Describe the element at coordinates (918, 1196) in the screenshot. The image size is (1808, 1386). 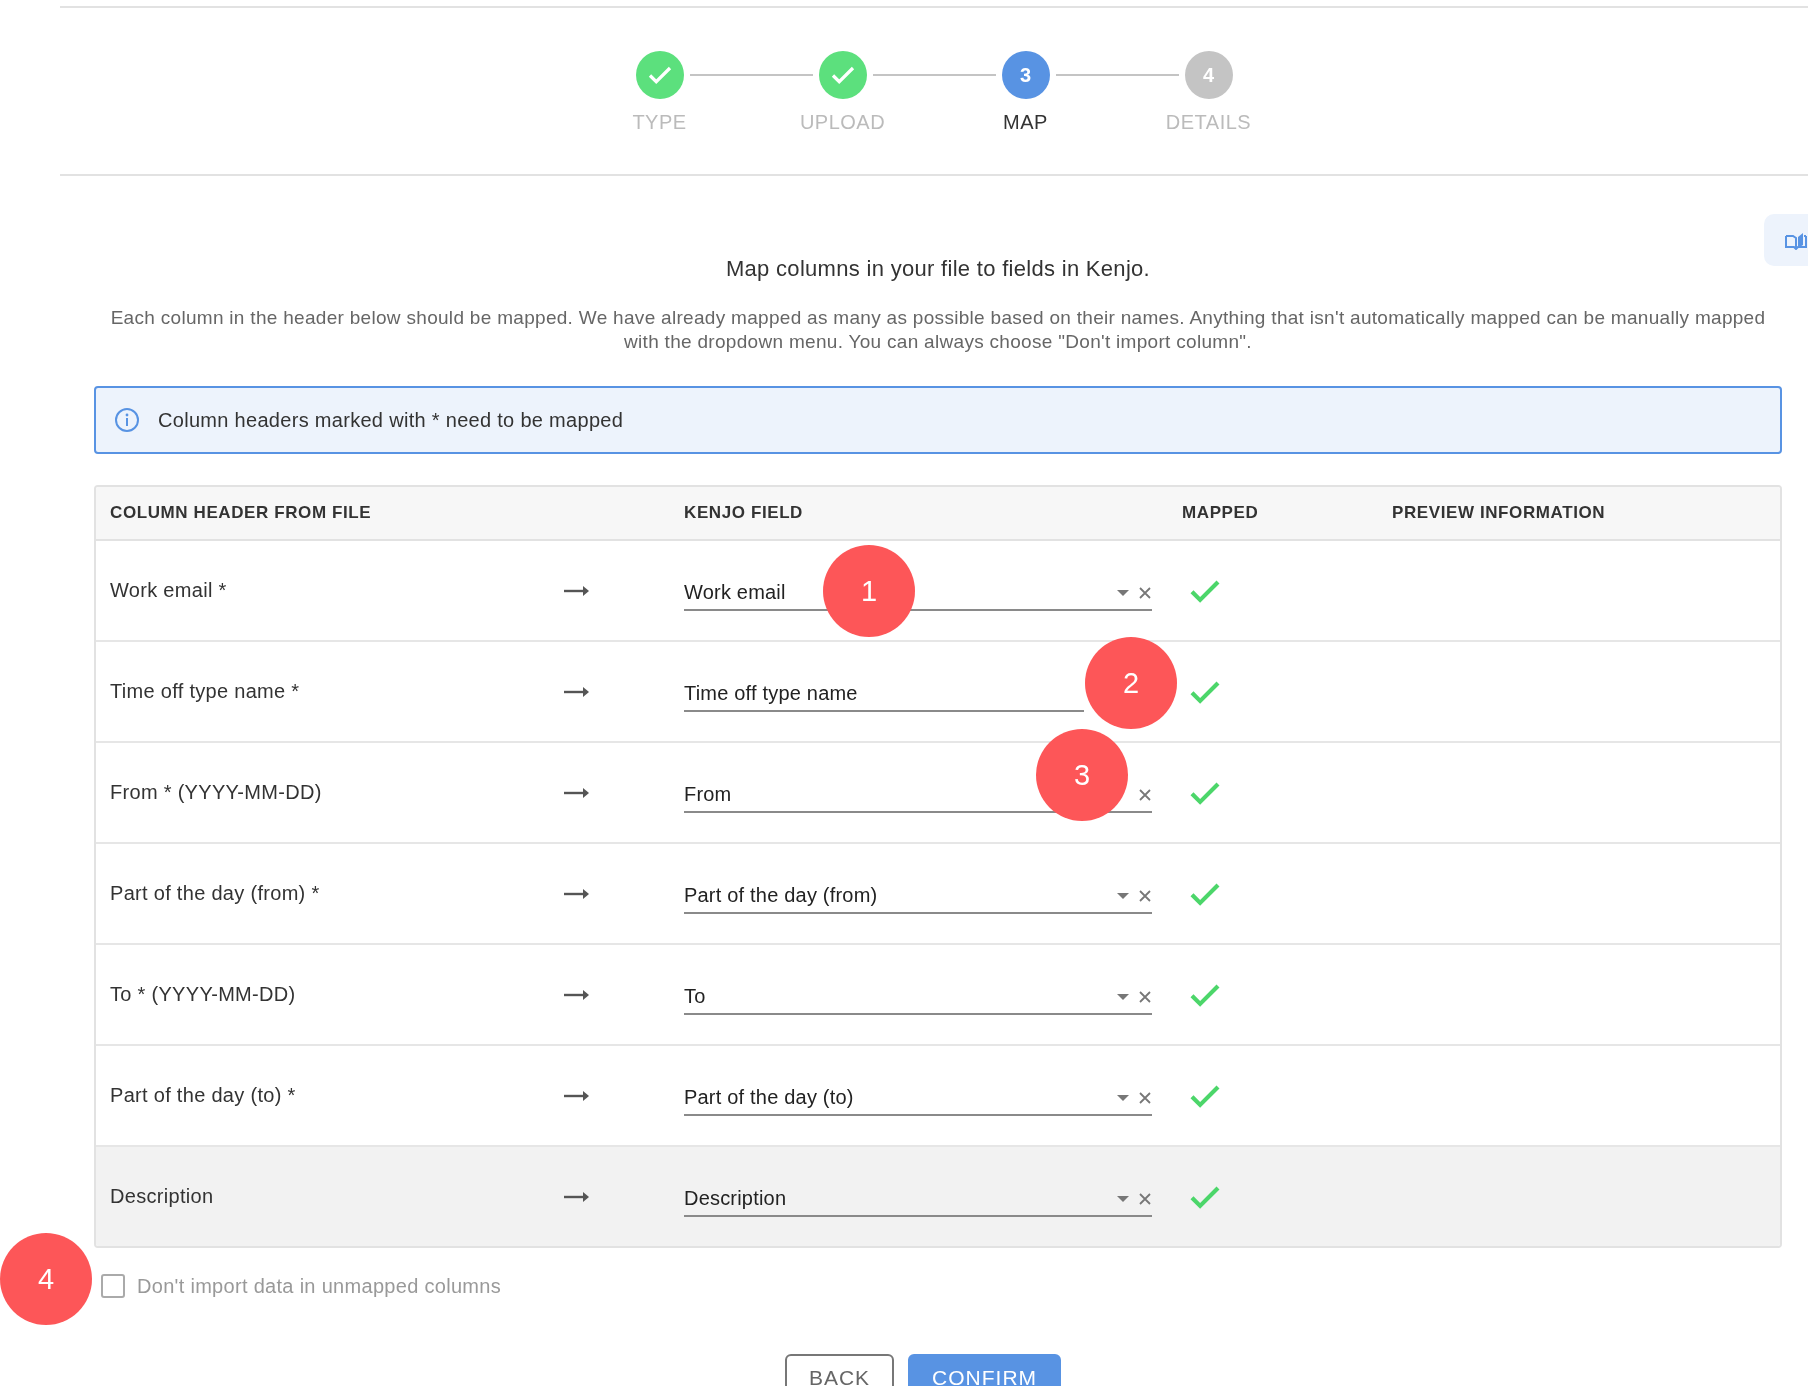
I see `field-select: Description` at that location.